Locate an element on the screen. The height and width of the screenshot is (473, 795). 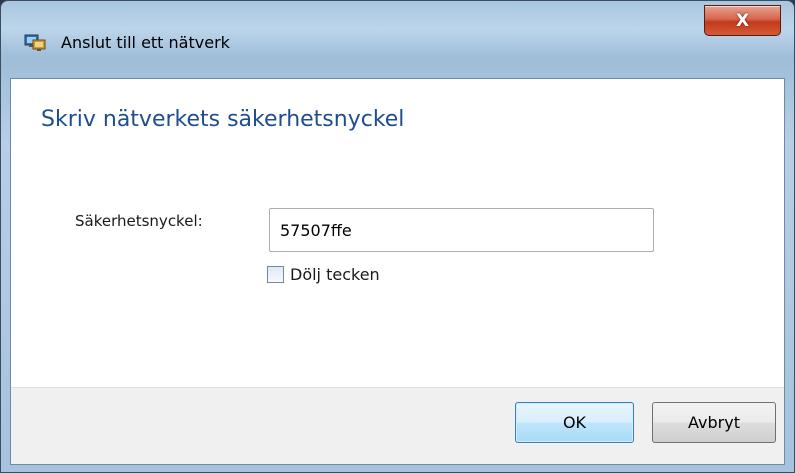
close-icon: X is located at coordinates (742, 20).